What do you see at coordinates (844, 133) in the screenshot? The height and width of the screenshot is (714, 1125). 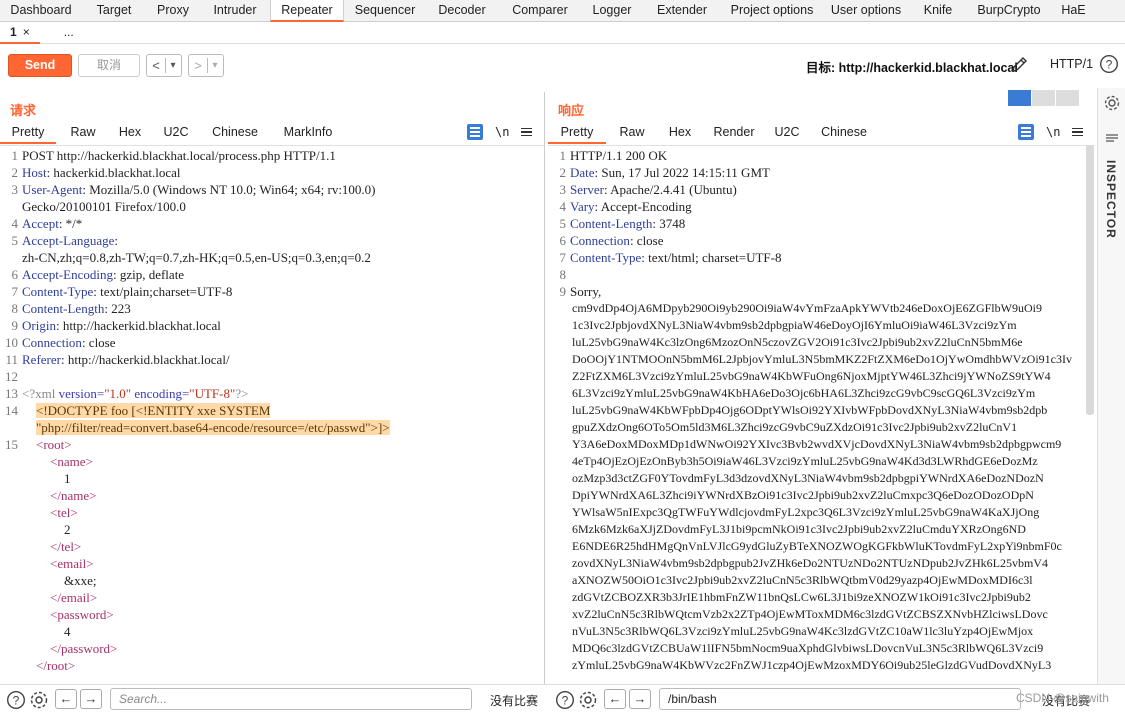 I see `response-tab-chinese: Chinese` at bounding box center [844, 133].